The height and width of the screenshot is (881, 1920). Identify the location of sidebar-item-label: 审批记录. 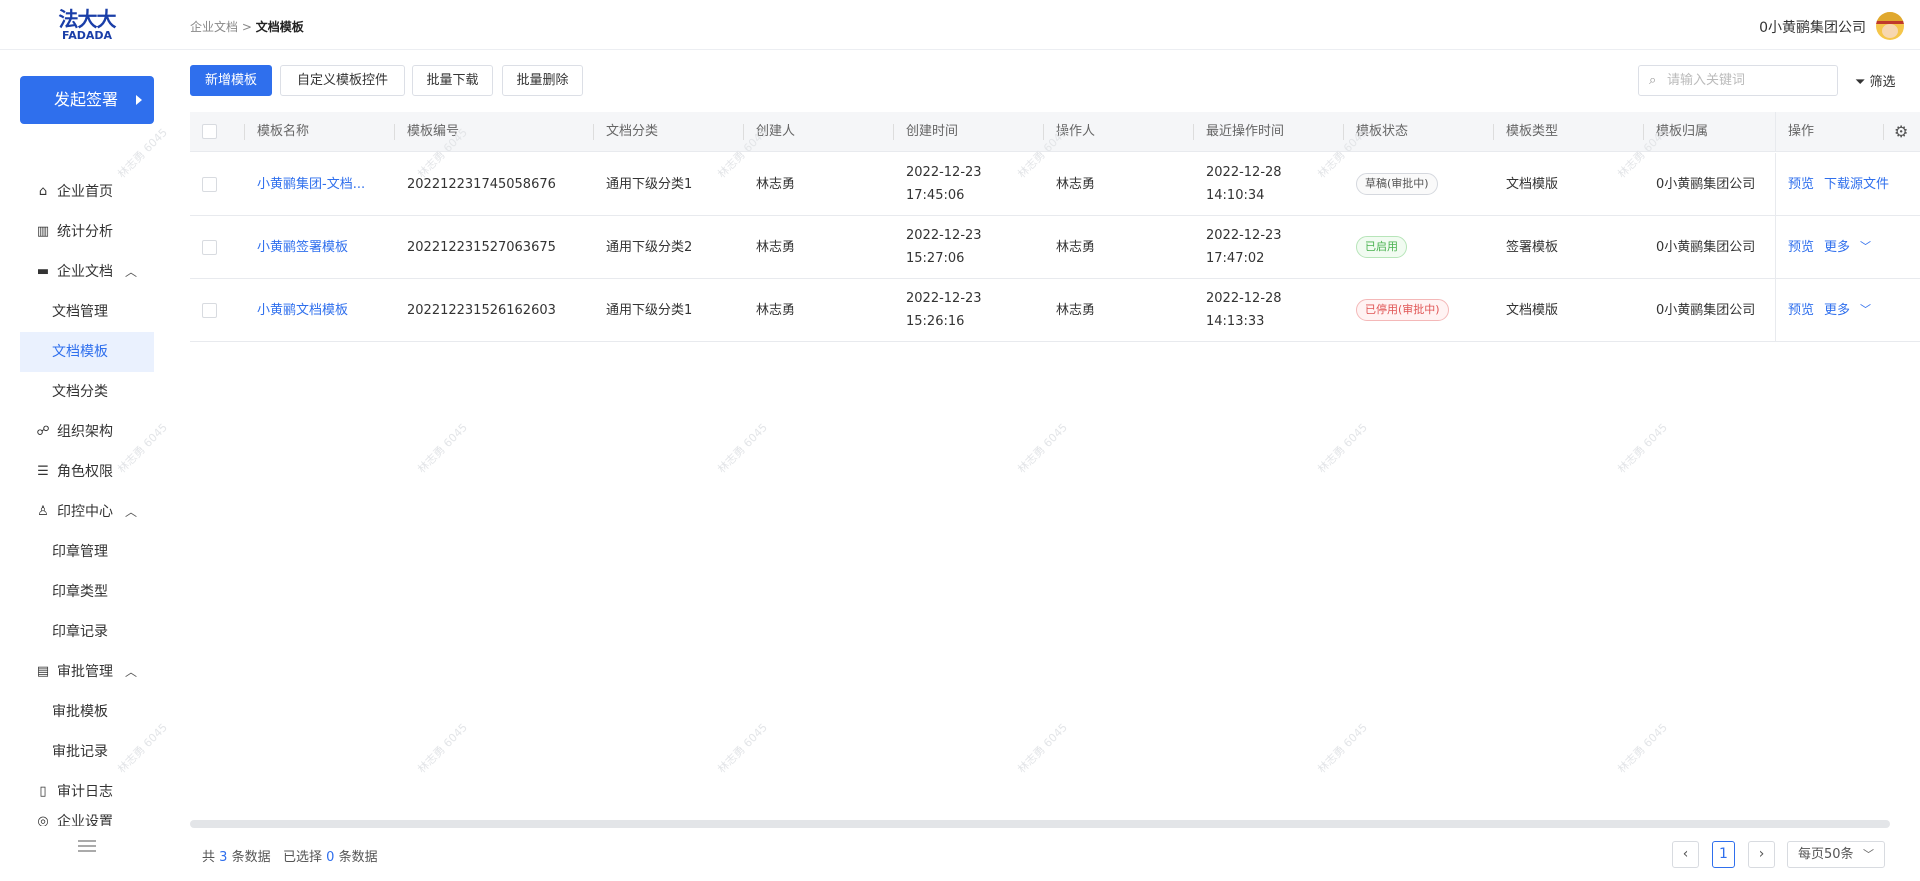
(80, 752).